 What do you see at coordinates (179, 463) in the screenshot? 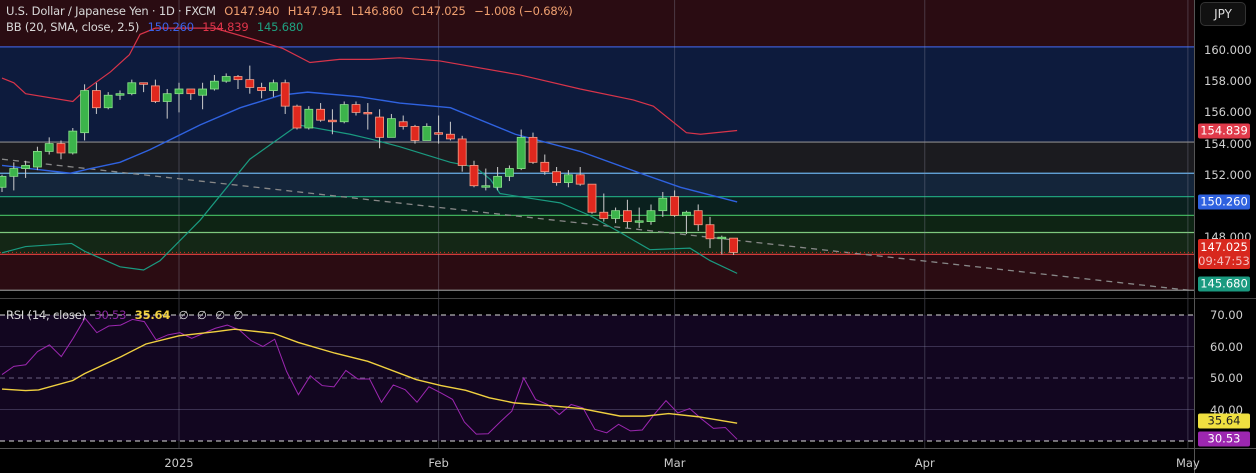
I see `time-axis-label: 2025` at bounding box center [179, 463].